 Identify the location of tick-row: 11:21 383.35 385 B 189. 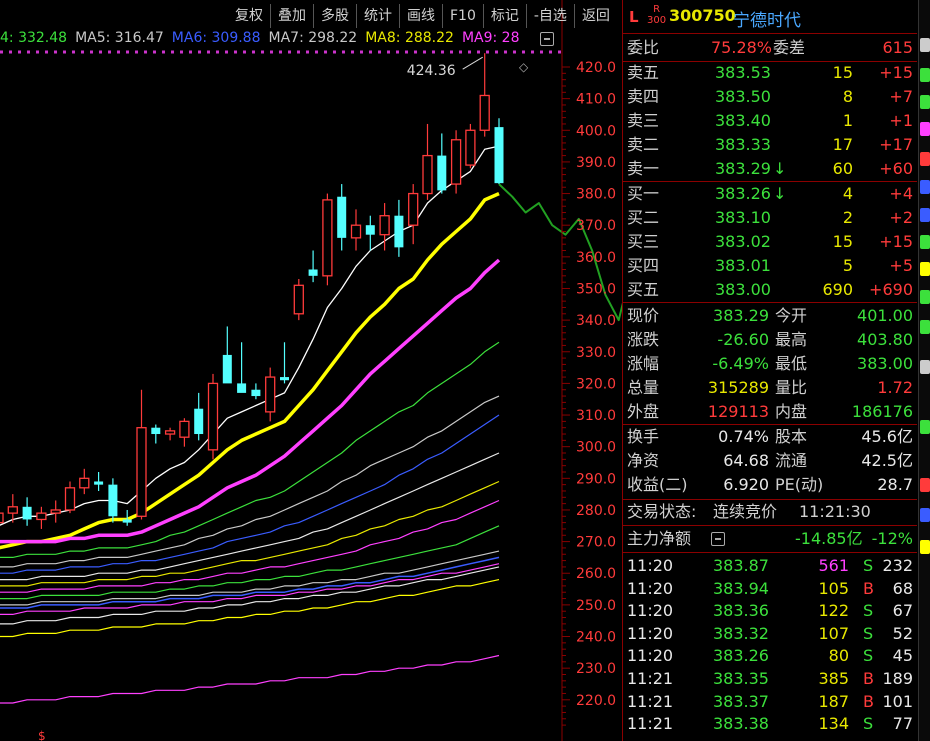
(770, 679).